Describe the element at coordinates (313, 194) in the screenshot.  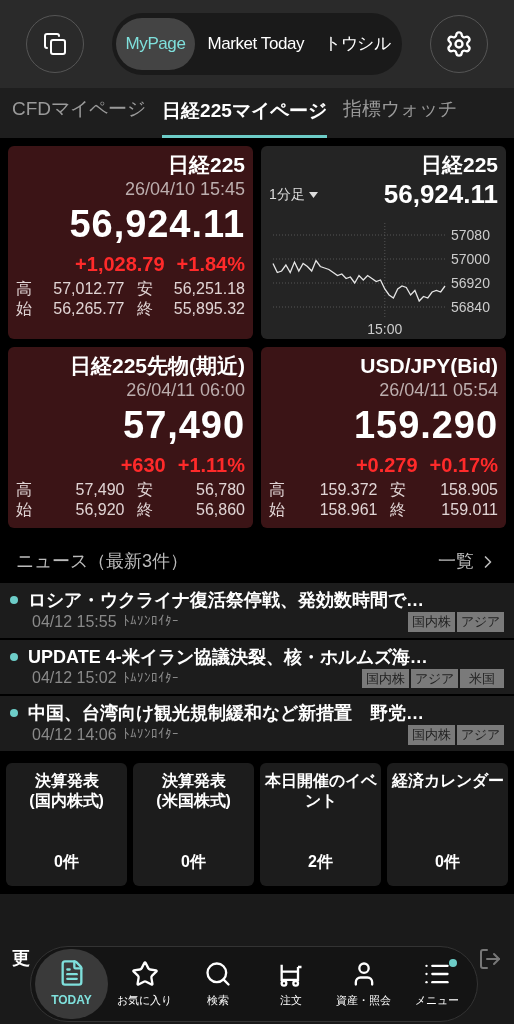
I see `caret-icon` at that location.